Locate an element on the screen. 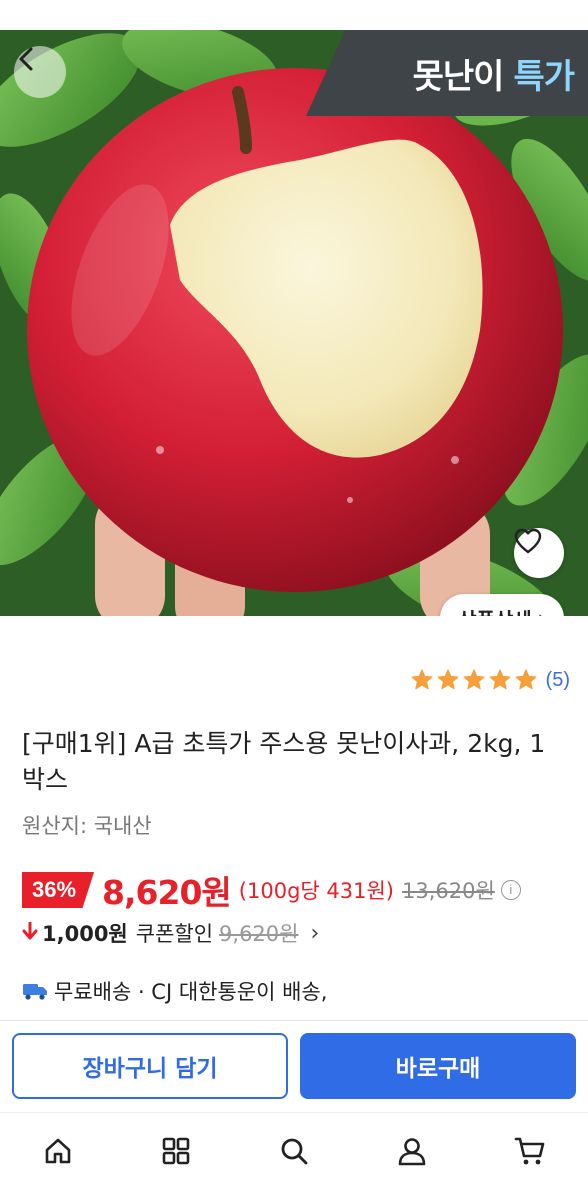  shipping-info: 무료배송 · CJ 대한통운이 배송, is located at coordinates (174, 991).